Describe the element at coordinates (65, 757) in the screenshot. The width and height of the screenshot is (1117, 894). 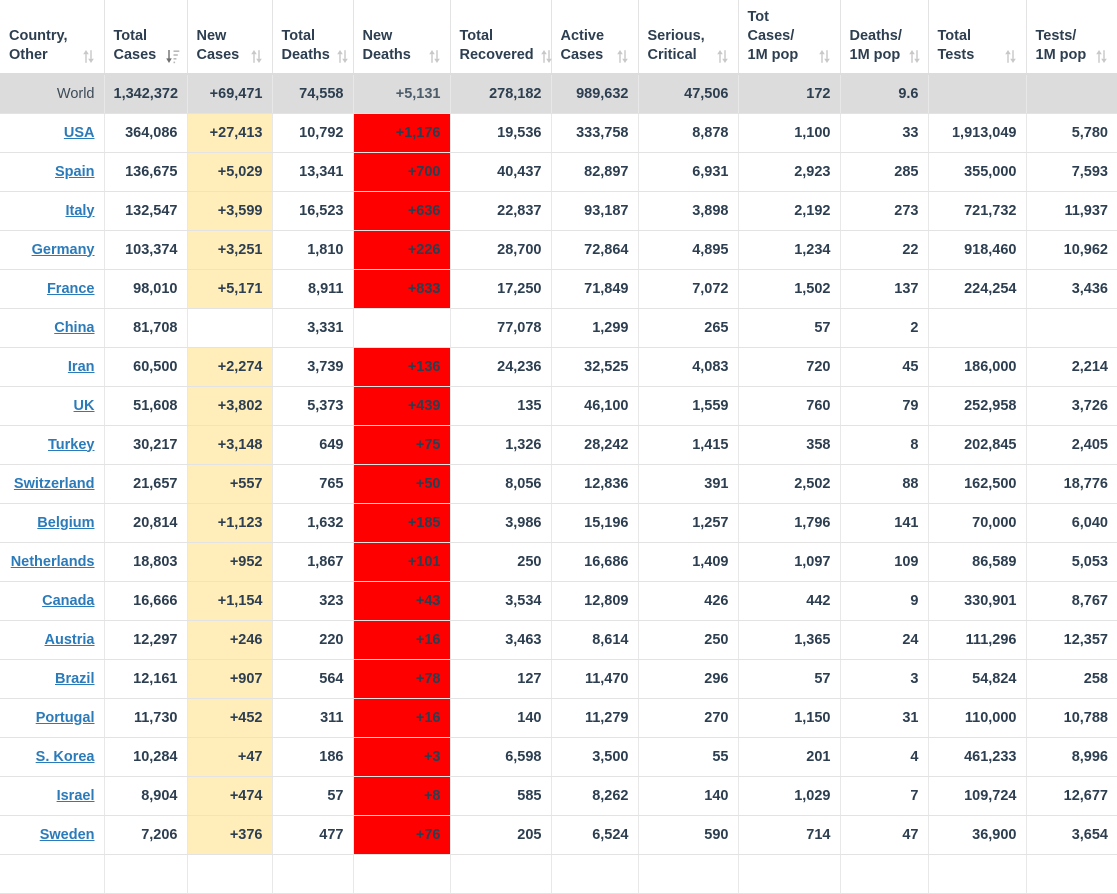
I see `country-link: S. Korea` at that location.